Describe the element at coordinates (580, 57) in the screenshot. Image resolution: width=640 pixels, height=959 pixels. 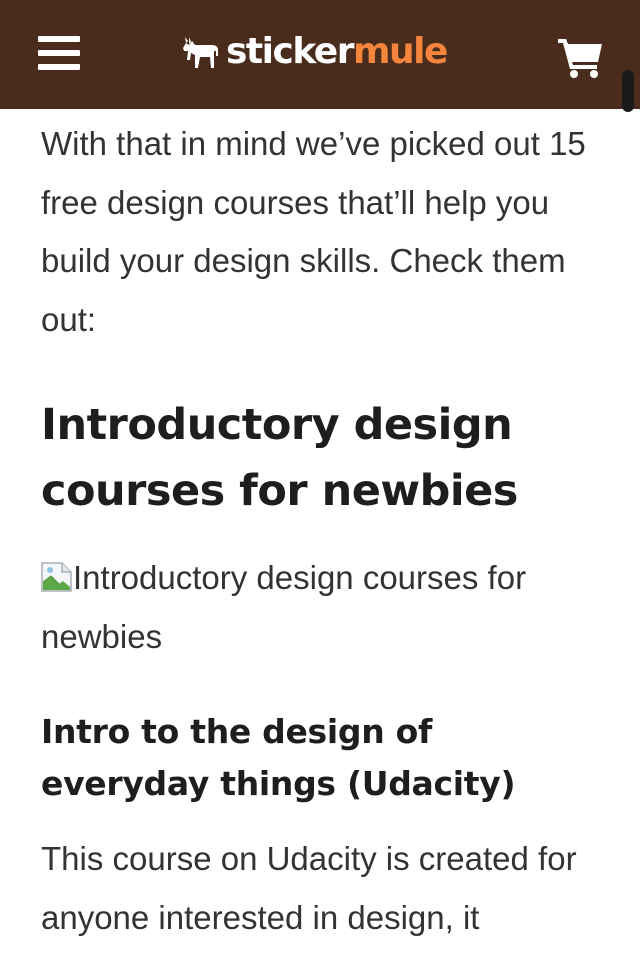
I see `shopping-cart-icon` at that location.